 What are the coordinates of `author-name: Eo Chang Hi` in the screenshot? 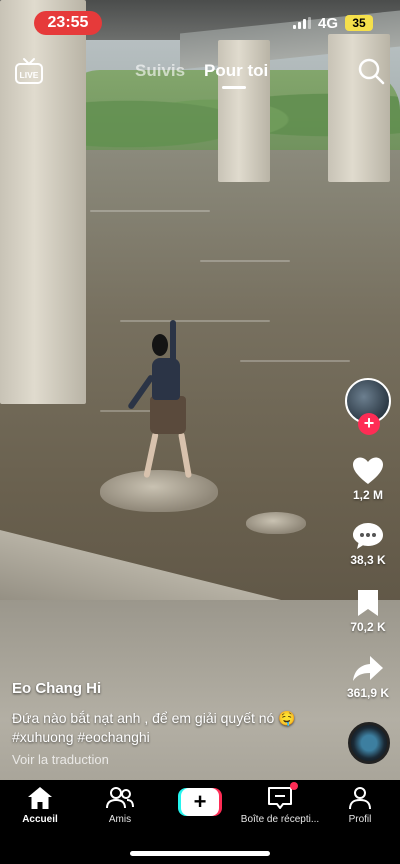 It's located at (56, 688).